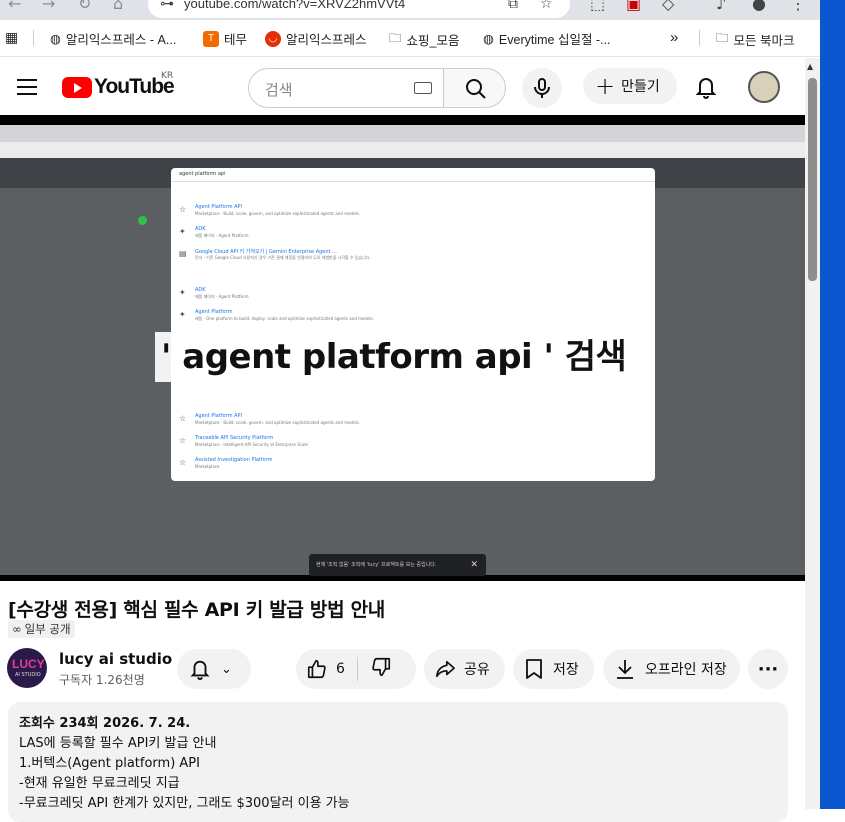 The width and height of the screenshot is (845, 822). I want to click on site-info-icon: ⊶, so click(167, 6).